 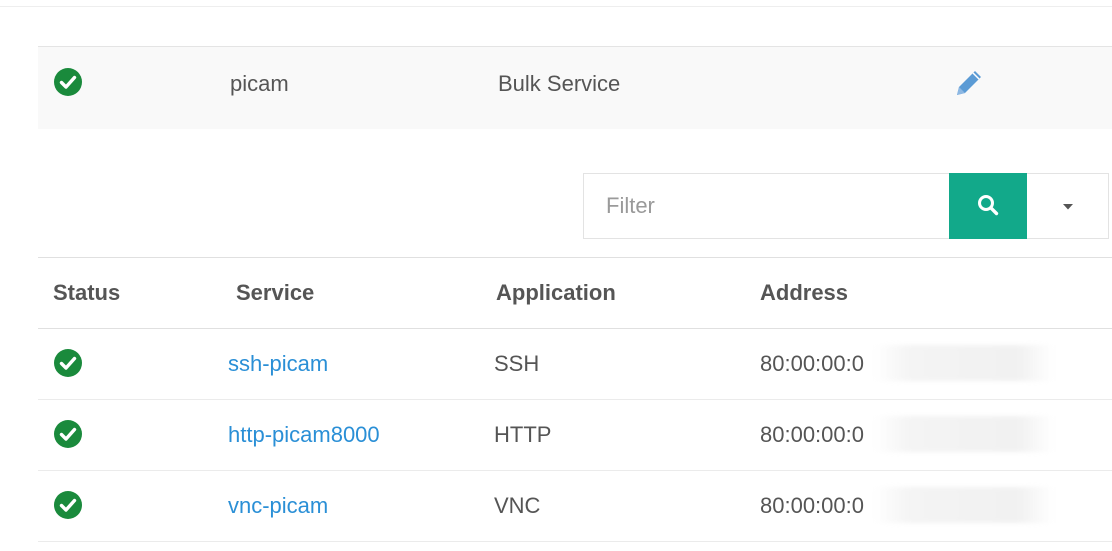 I want to click on device-row: picam Bulk Service, so click(x=575, y=87).